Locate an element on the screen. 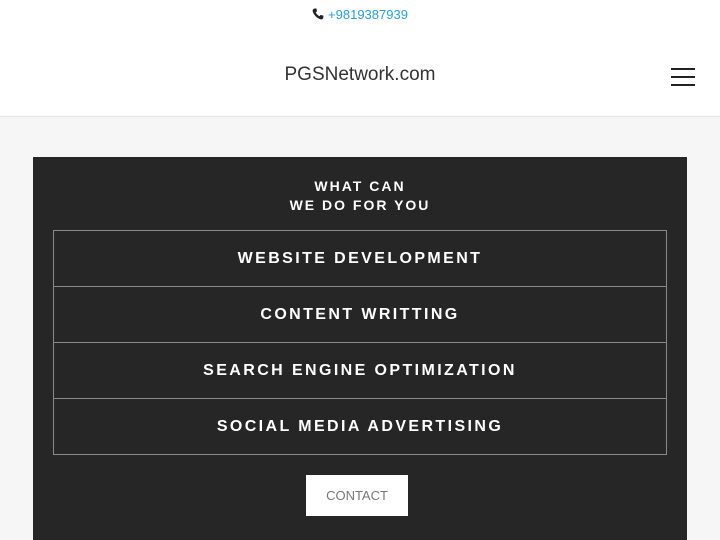  site-brand: PGSNetwork.com is located at coordinates (360, 75).